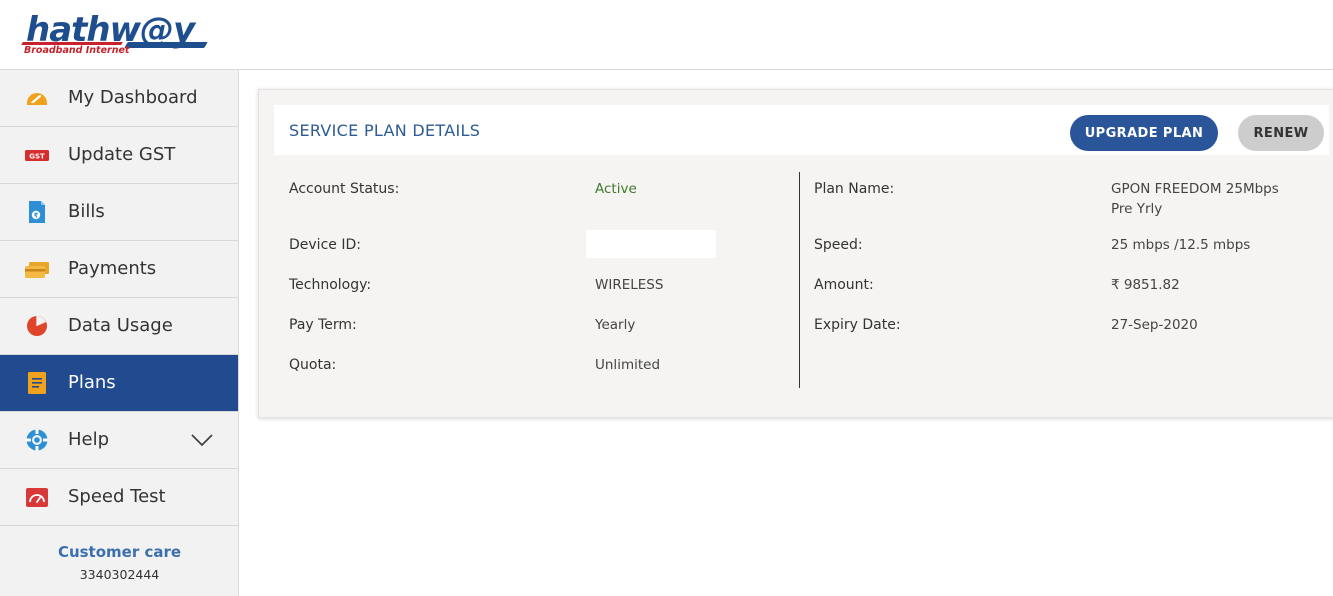 The width and height of the screenshot is (1333, 596). What do you see at coordinates (616, 189) in the screenshot?
I see `account-status-value: Active` at bounding box center [616, 189].